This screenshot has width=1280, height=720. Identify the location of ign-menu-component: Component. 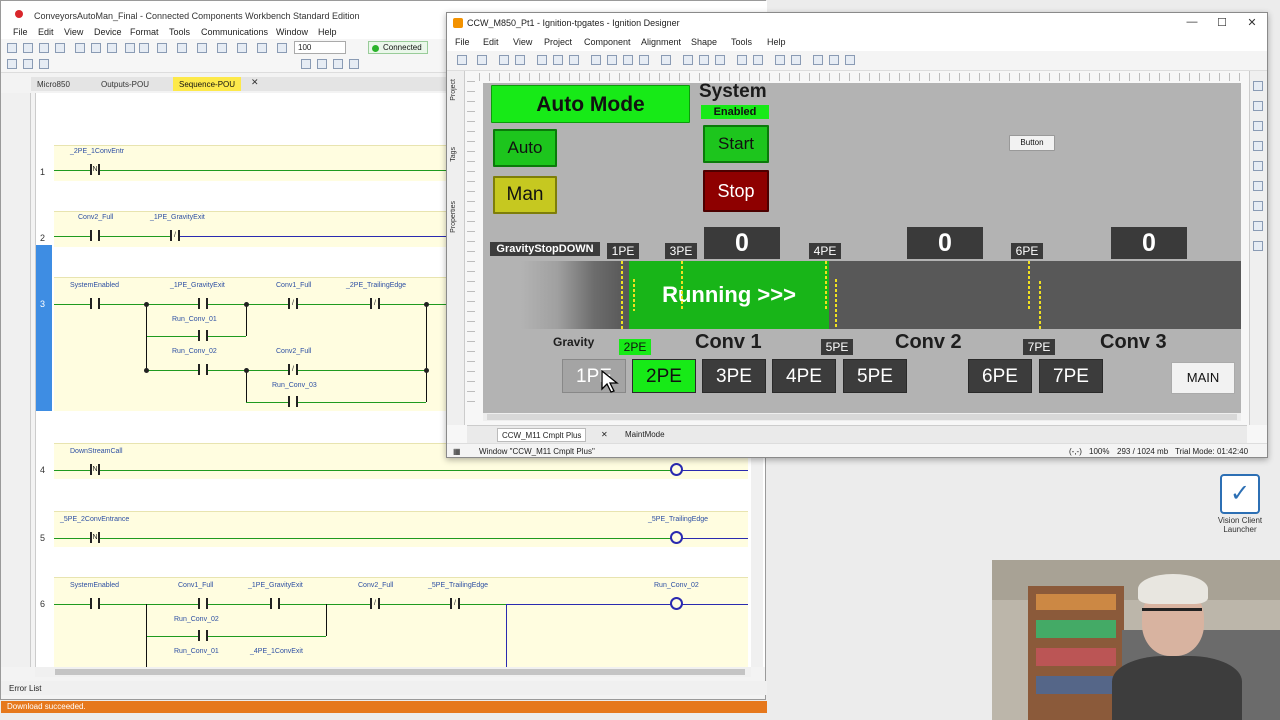
(607, 42).